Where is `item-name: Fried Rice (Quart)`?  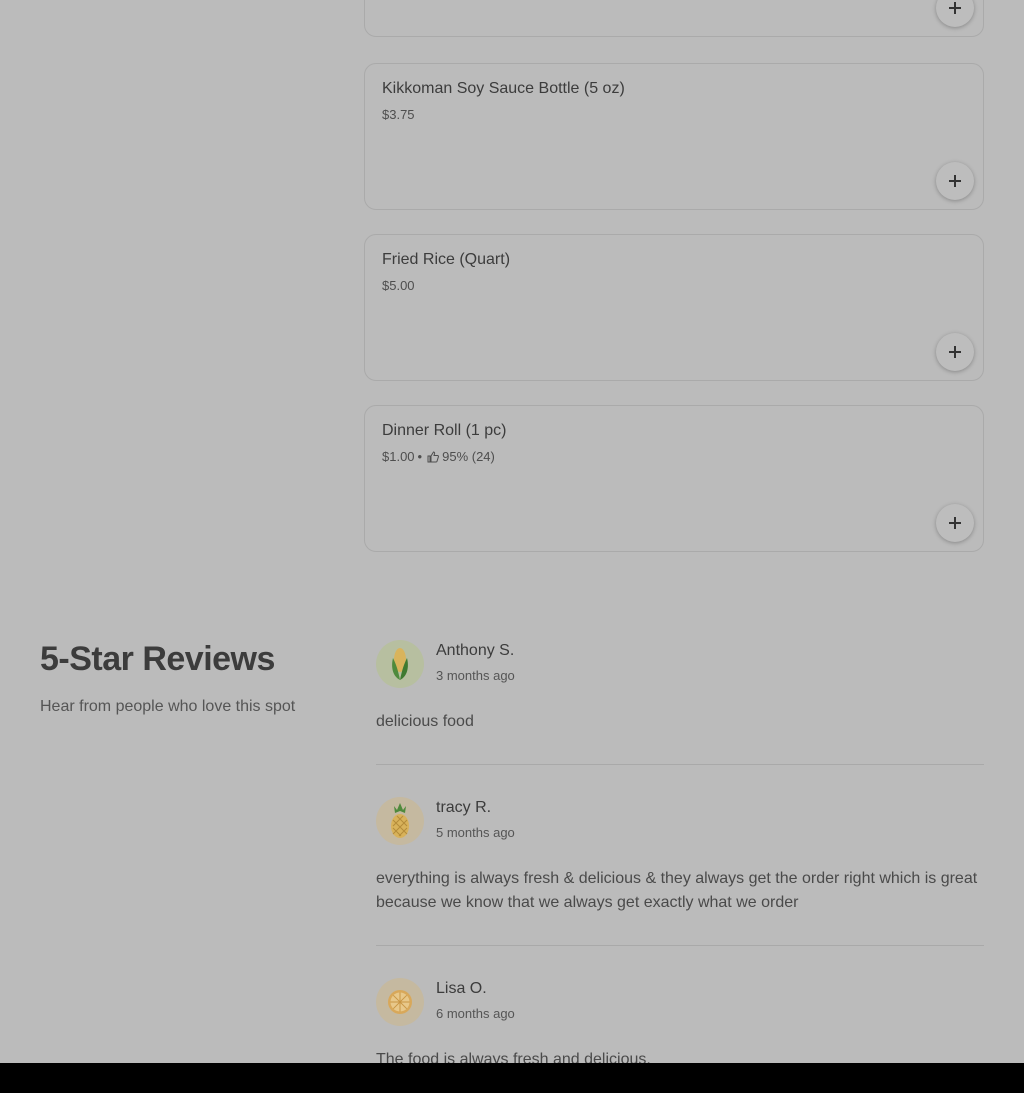 item-name: Fried Rice (Quart) is located at coordinates (446, 259).